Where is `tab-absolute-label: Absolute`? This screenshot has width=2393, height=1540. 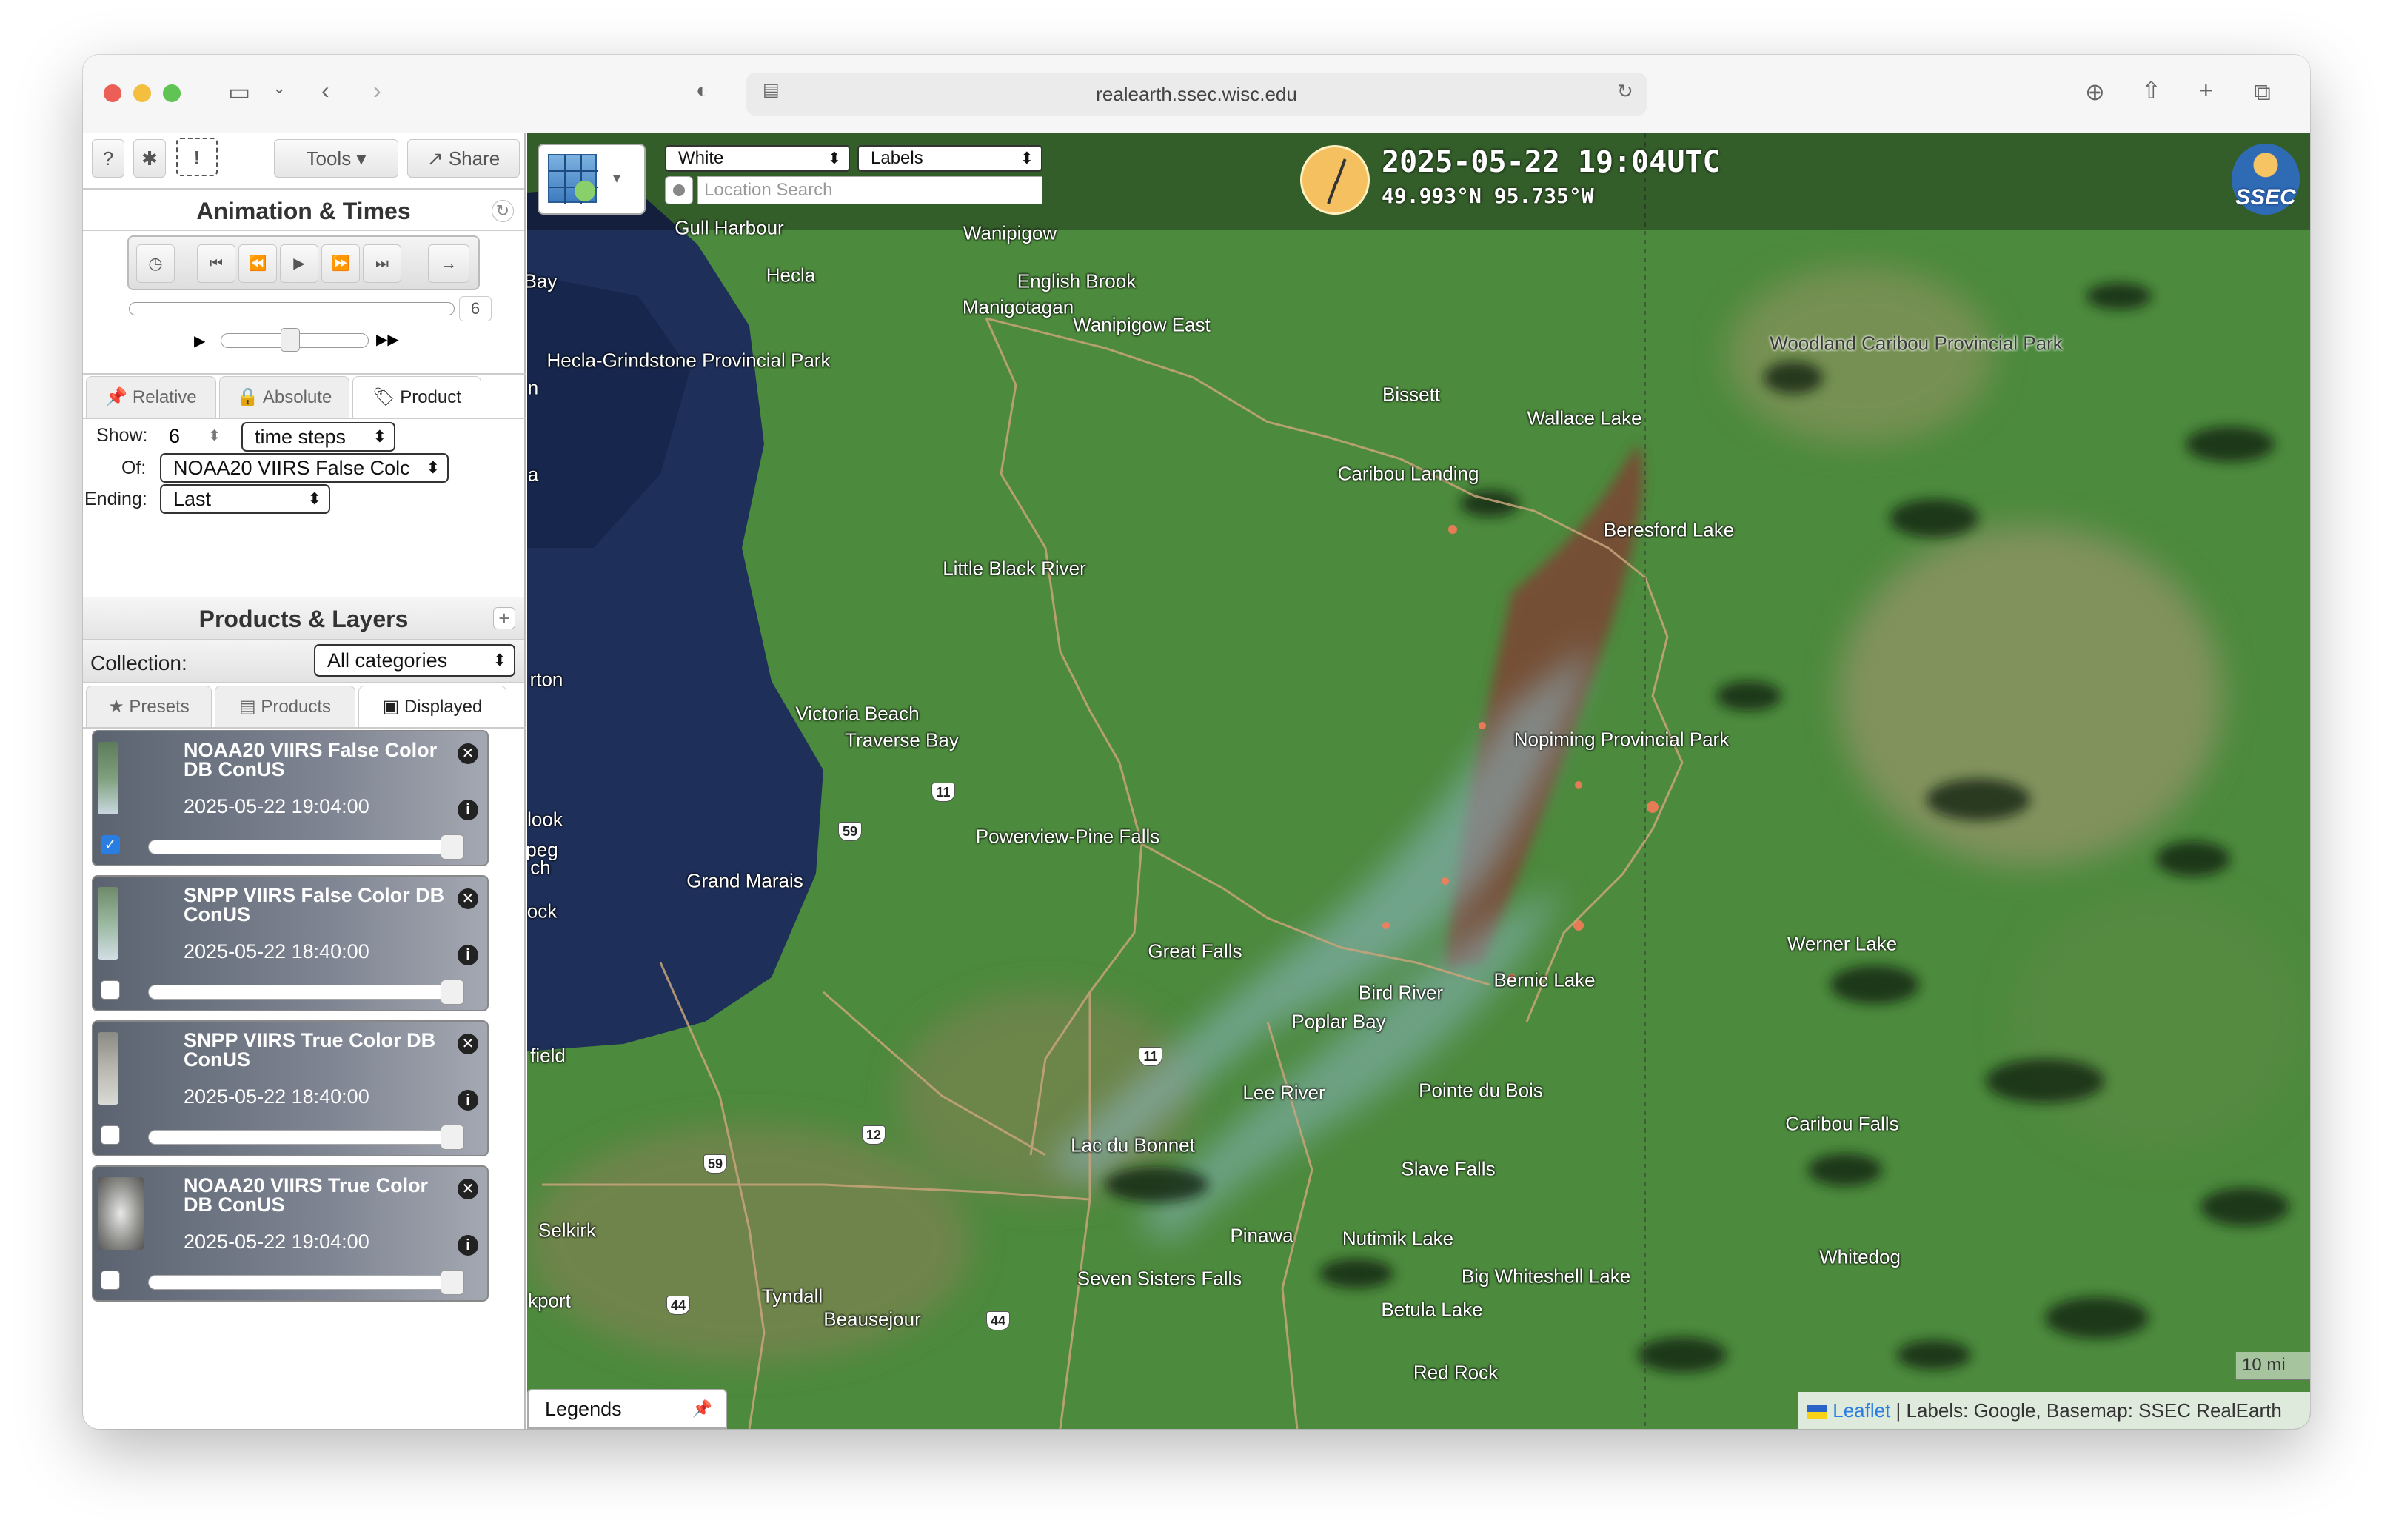 tab-absolute-label: Absolute is located at coordinates (297, 397).